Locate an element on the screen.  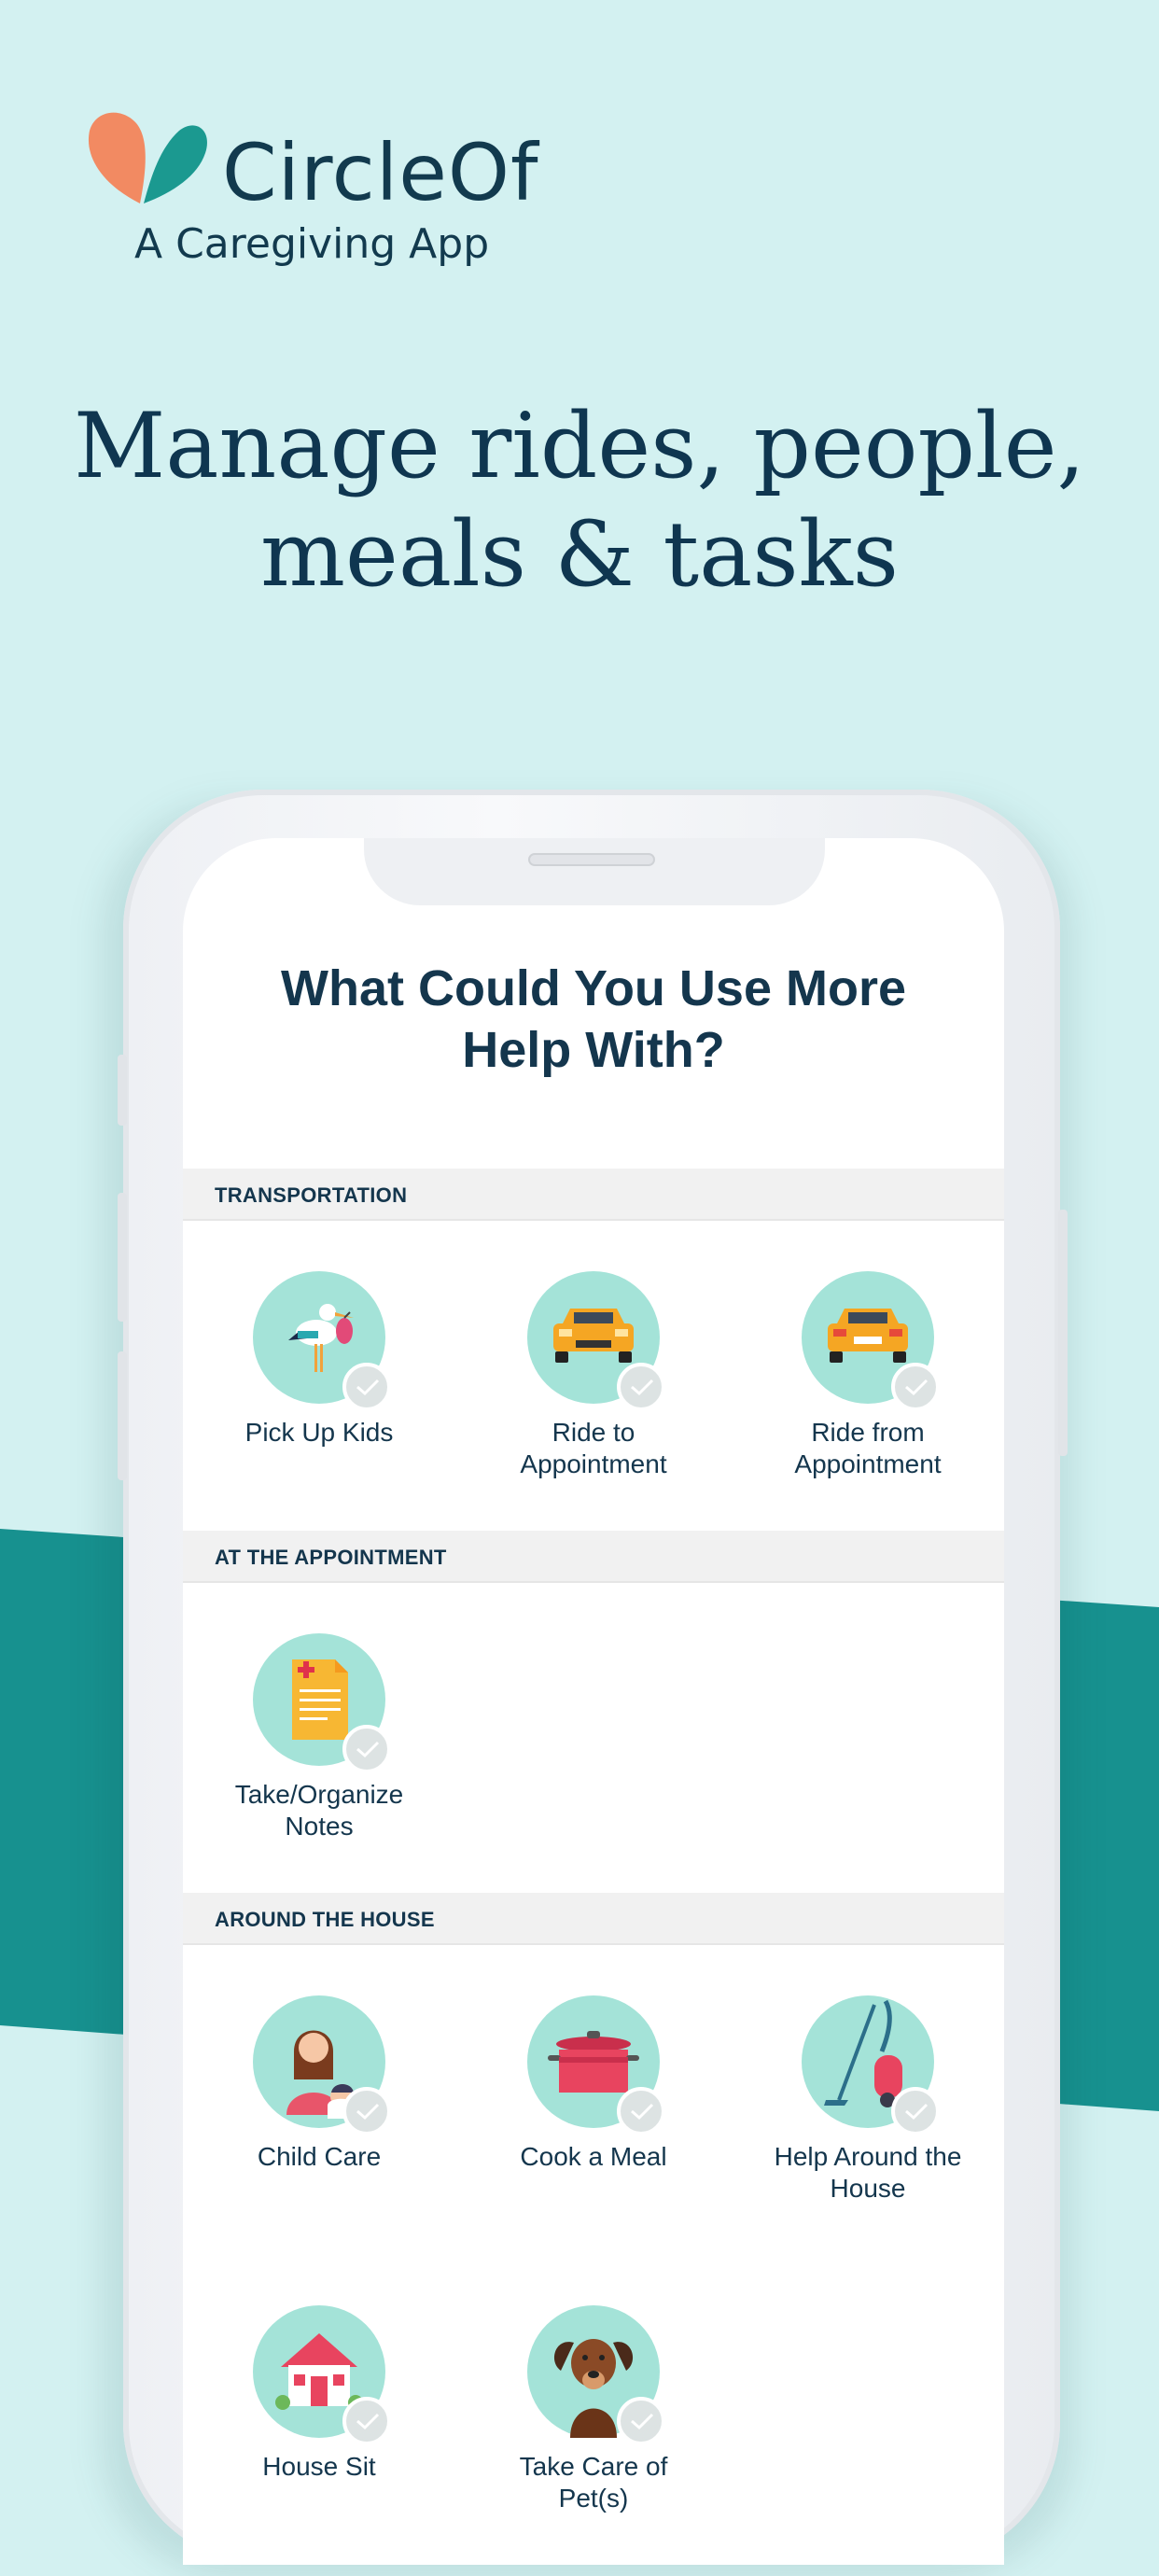
section-header-transportation: TRANSPORTATION is located at coordinates (593, 1195).